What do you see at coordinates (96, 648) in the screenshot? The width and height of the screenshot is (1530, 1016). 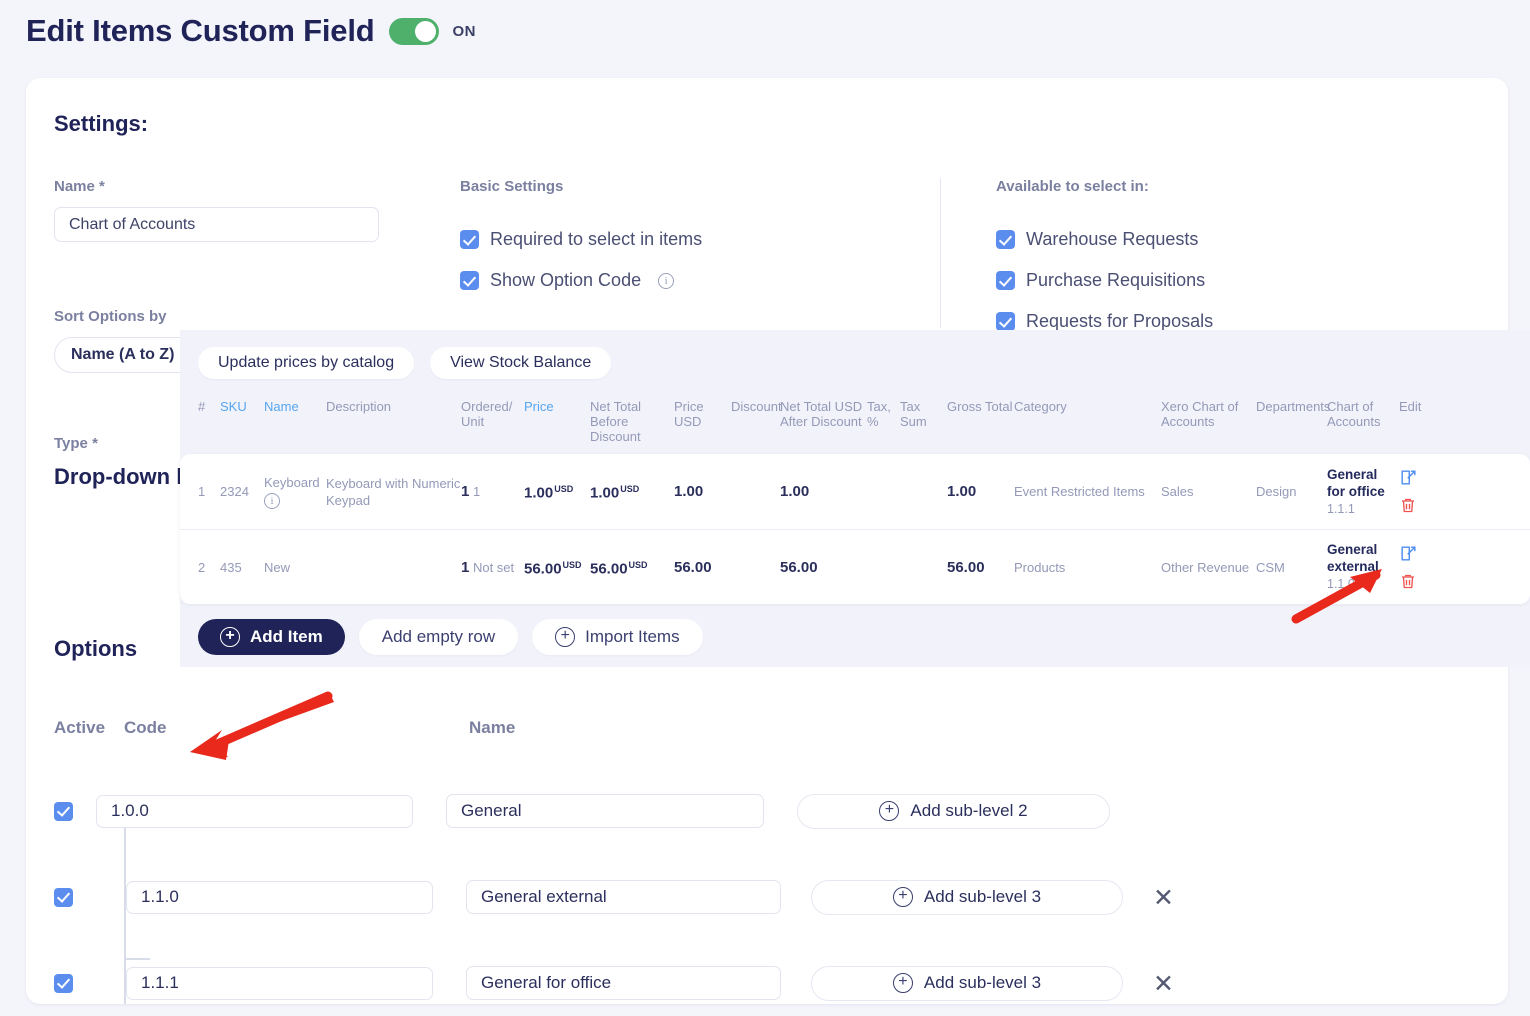 I see `options-heading: Options` at bounding box center [96, 648].